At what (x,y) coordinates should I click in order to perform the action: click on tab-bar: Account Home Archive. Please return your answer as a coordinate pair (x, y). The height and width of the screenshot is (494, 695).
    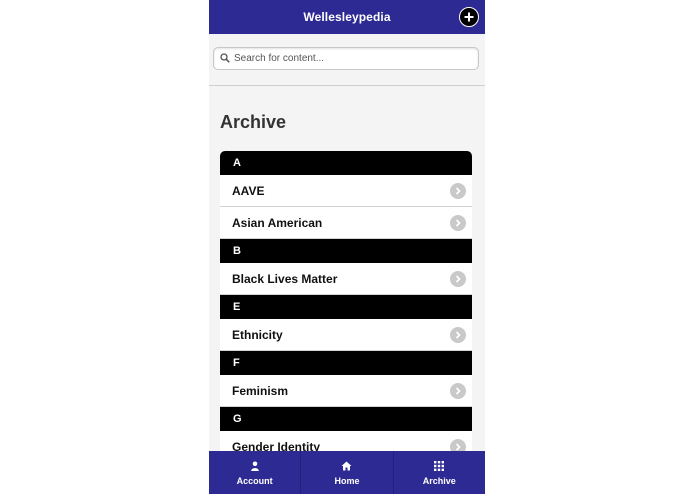
    Looking at the image, I should click on (347, 472).